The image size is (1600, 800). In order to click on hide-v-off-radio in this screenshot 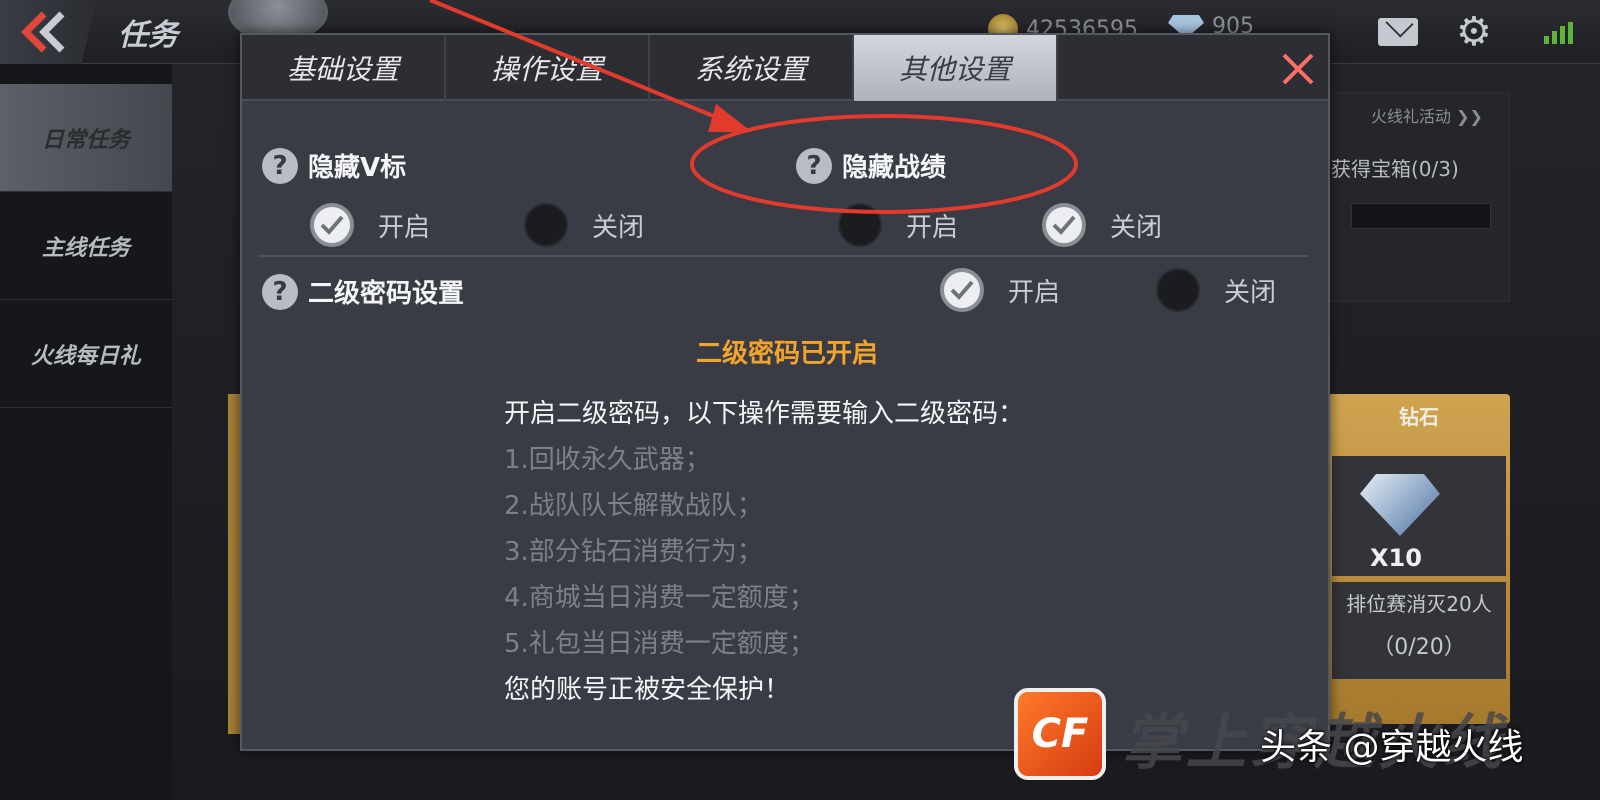, I will do `click(546, 225)`.